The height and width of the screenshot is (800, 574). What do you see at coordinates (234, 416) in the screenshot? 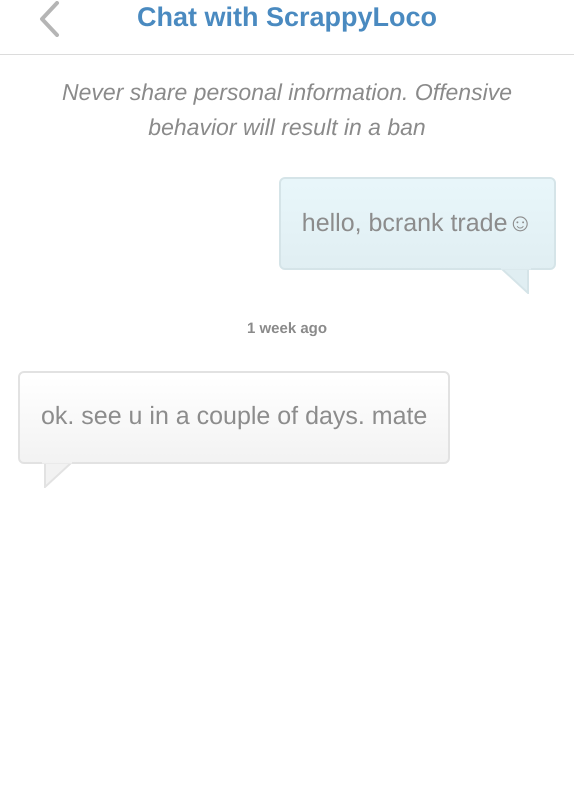
I see `message-text: ok. see u in a couple of days. mate` at bounding box center [234, 416].